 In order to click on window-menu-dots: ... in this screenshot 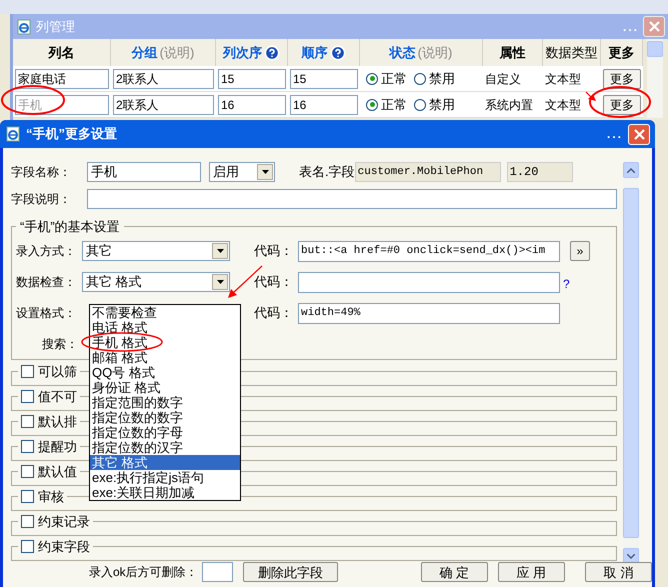, I will do `click(614, 134)`.